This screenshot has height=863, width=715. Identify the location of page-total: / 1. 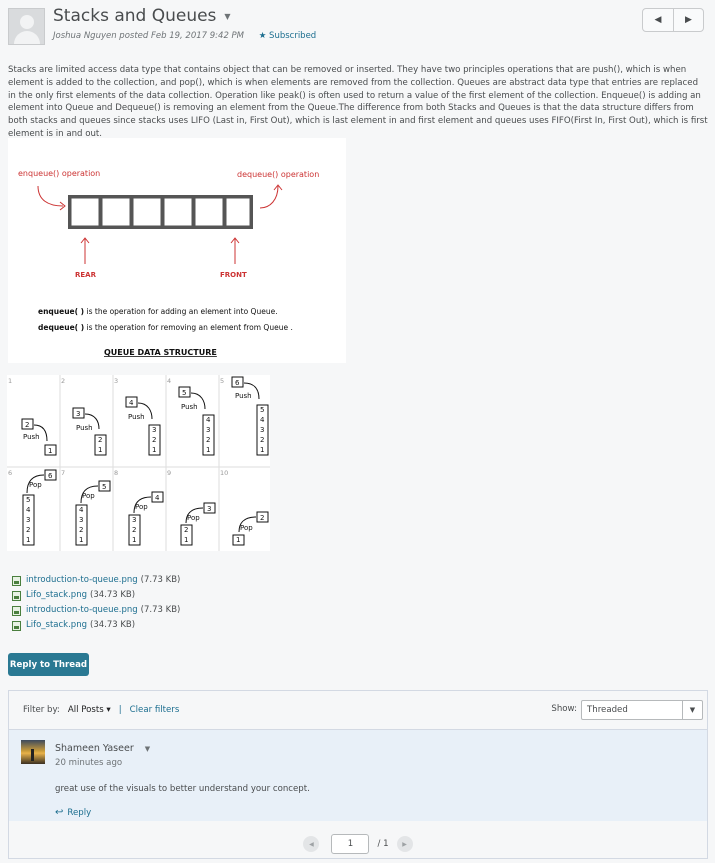
(383, 844).